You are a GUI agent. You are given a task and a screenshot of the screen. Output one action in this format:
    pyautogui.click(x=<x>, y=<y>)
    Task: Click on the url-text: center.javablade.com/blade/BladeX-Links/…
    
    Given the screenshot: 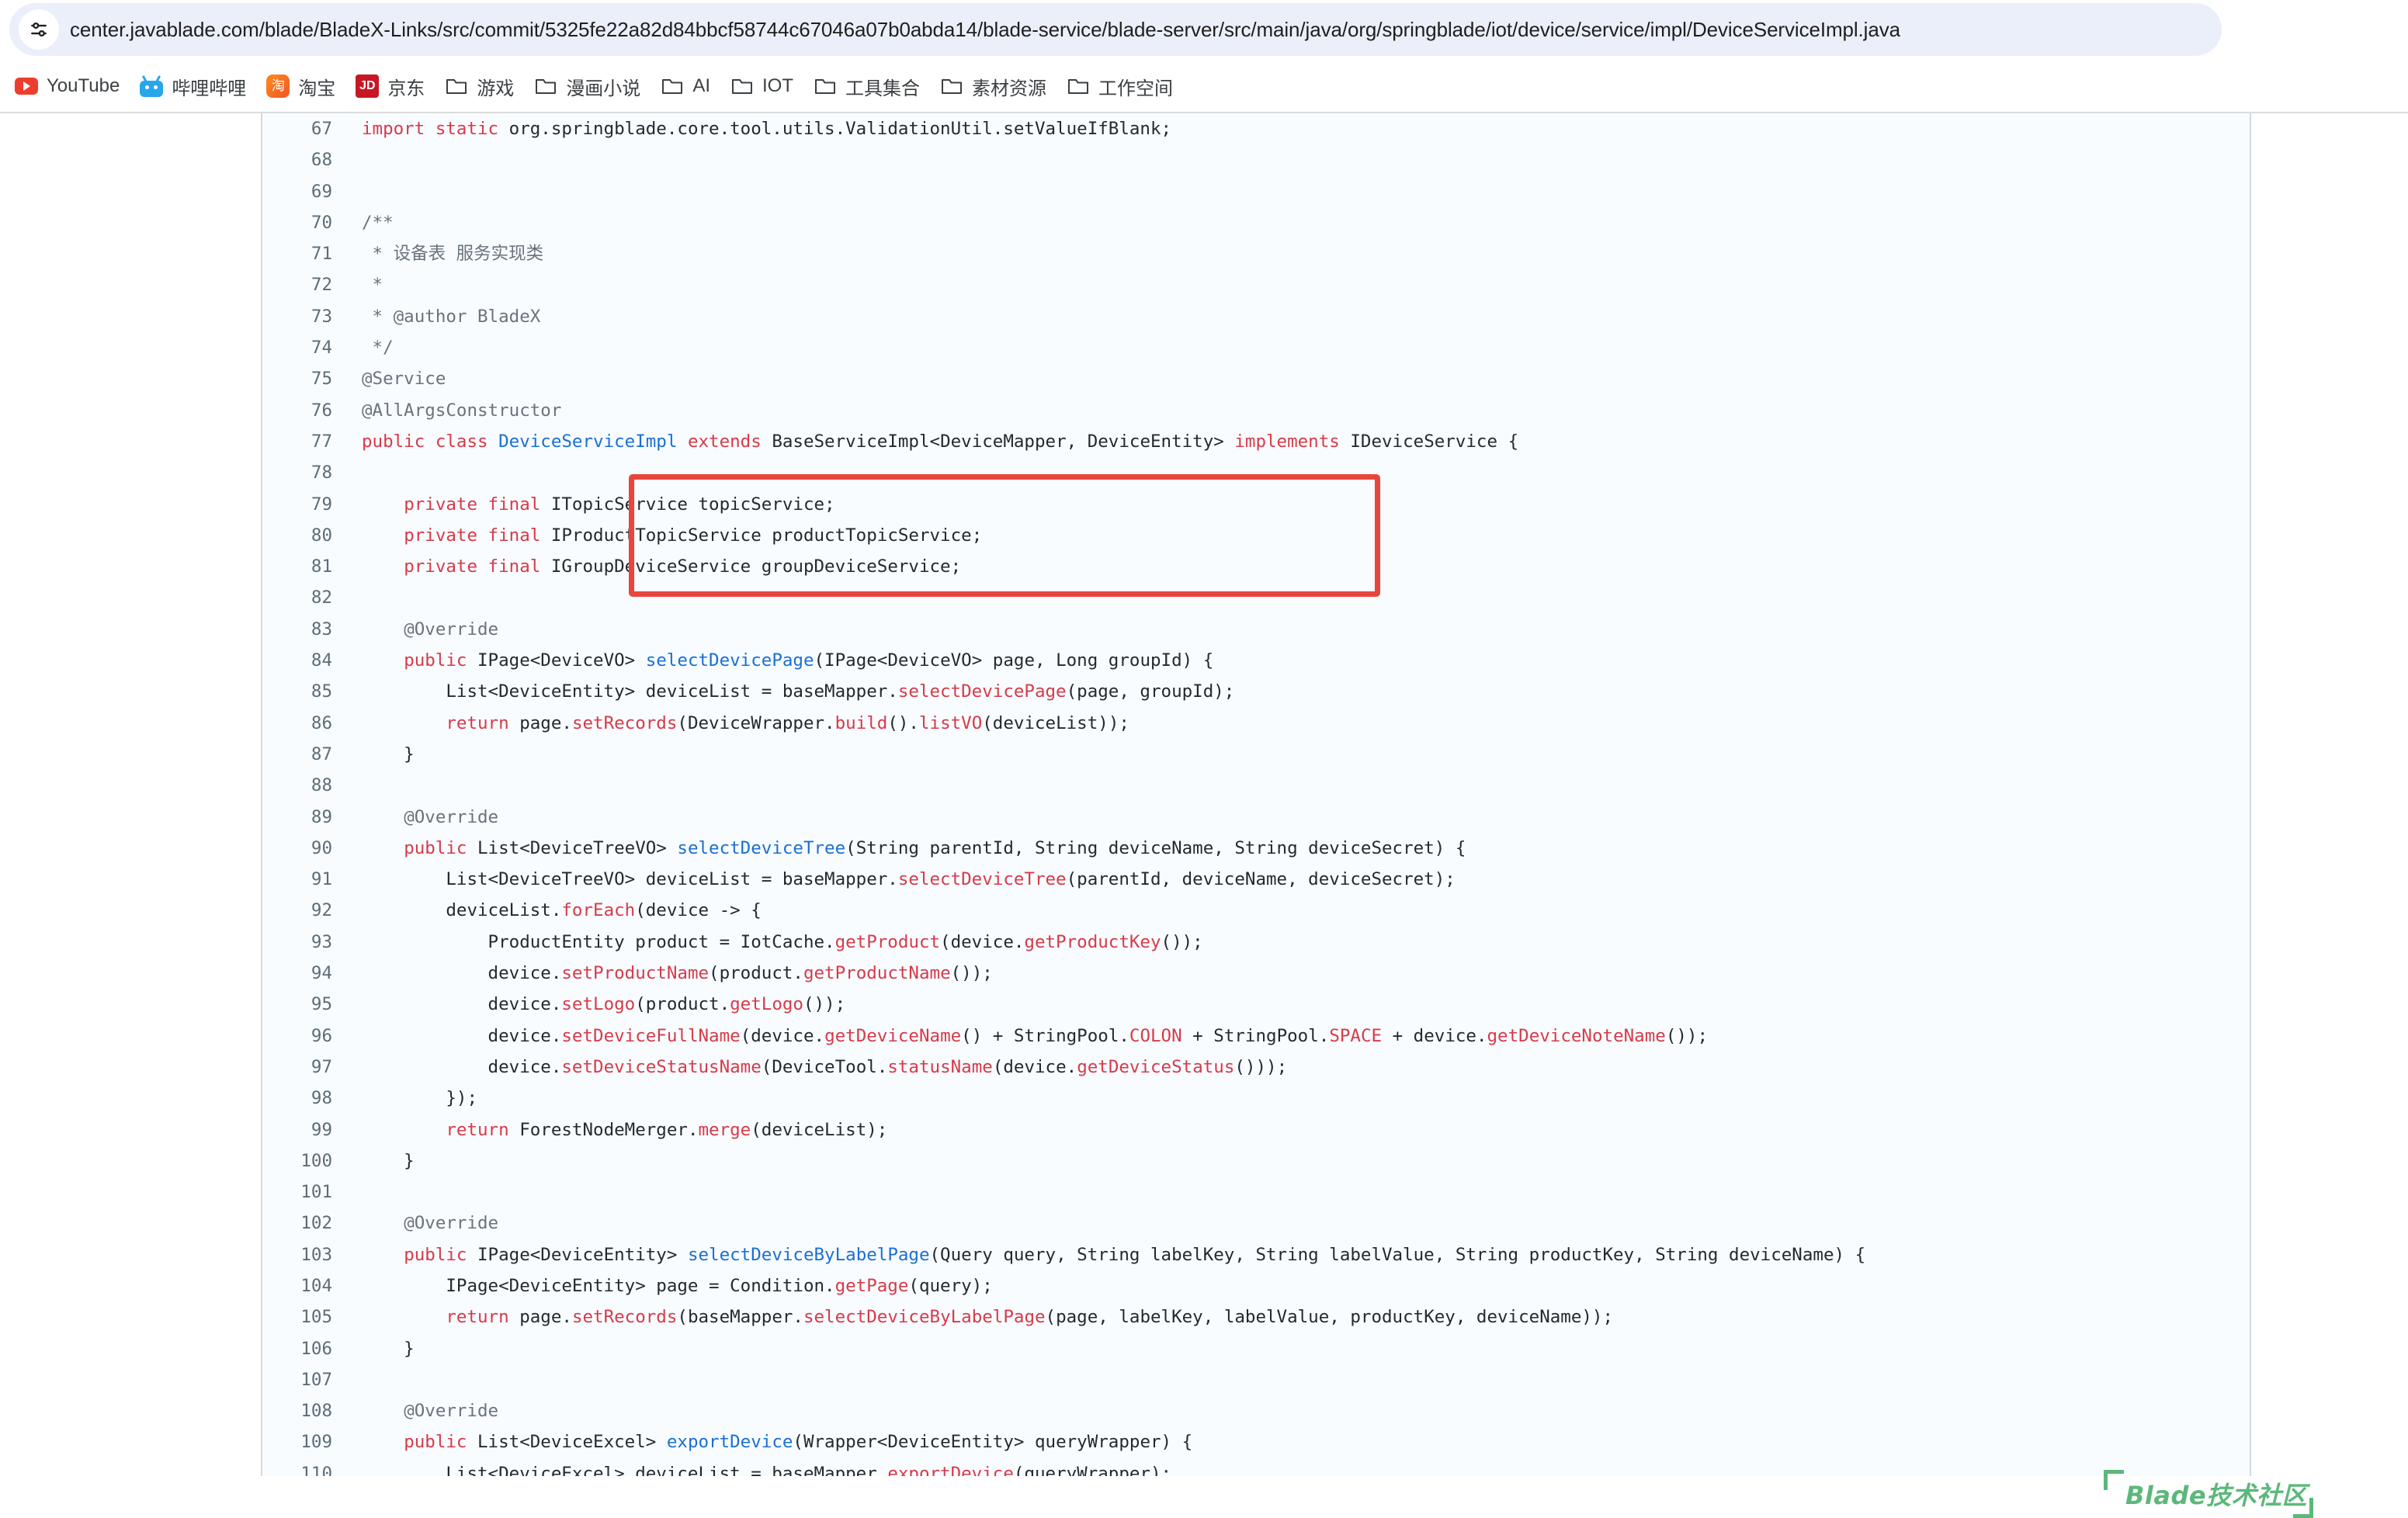 What is the action you would take?
    pyautogui.click(x=985, y=30)
    